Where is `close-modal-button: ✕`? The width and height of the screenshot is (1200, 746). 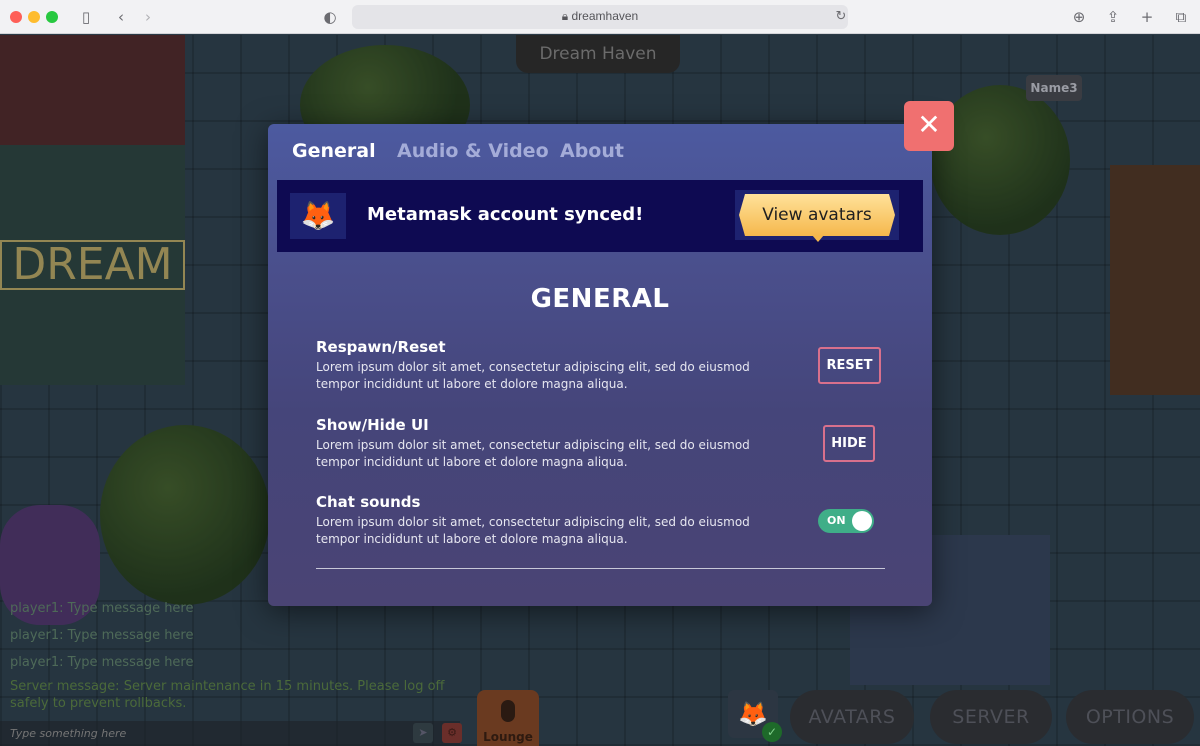
close-modal-button: ✕ is located at coordinates (929, 126).